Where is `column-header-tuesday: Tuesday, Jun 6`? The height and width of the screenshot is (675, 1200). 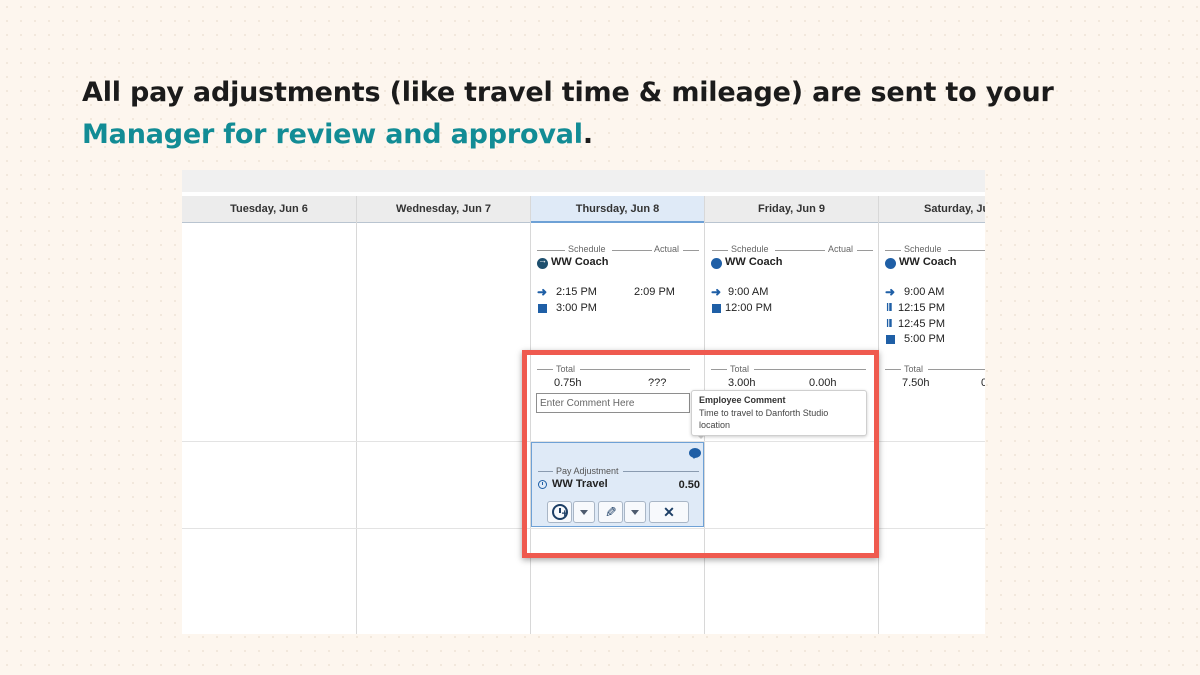
column-header-tuesday: Tuesday, Jun 6 is located at coordinates (269, 209).